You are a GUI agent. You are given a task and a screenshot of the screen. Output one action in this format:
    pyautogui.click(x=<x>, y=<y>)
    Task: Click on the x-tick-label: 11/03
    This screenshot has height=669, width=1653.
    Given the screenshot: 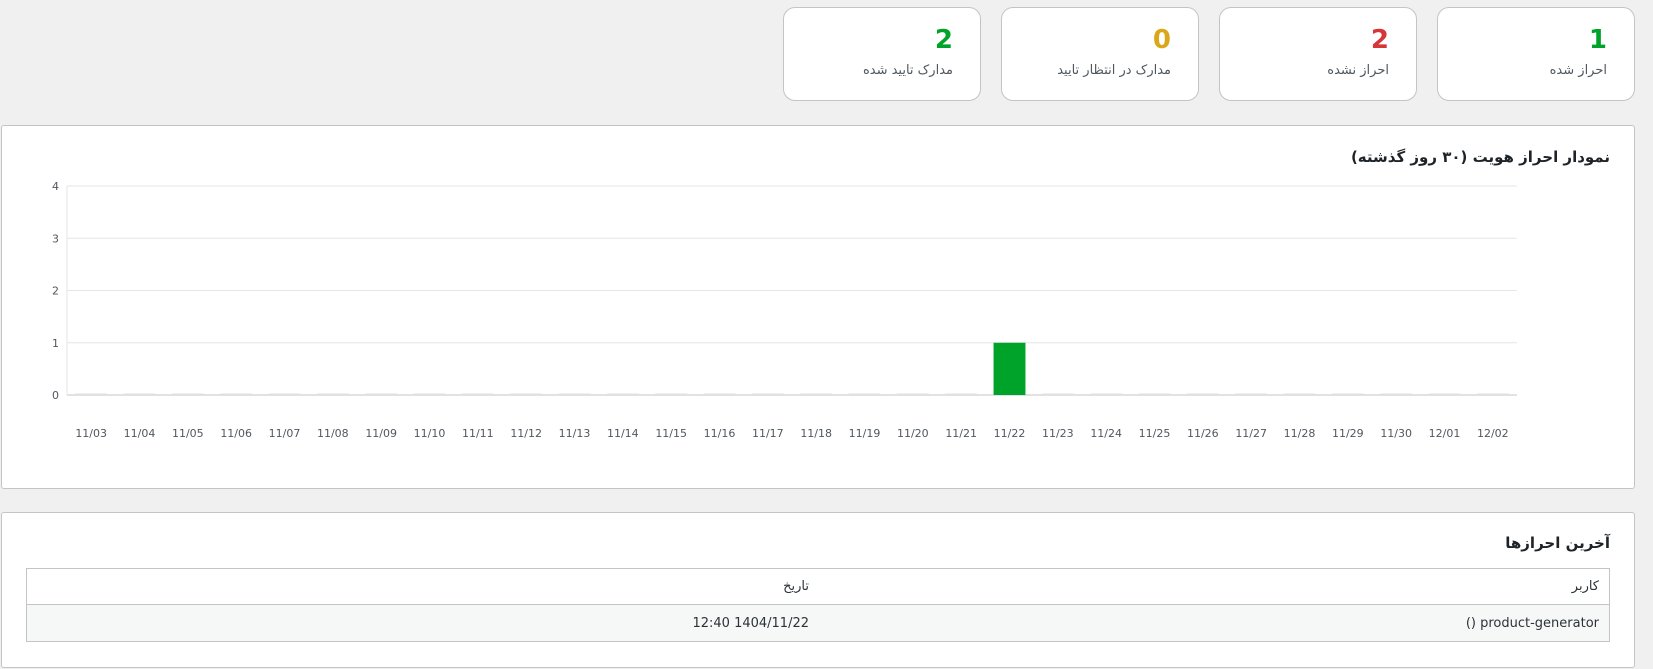 What is the action you would take?
    pyautogui.click(x=91, y=433)
    